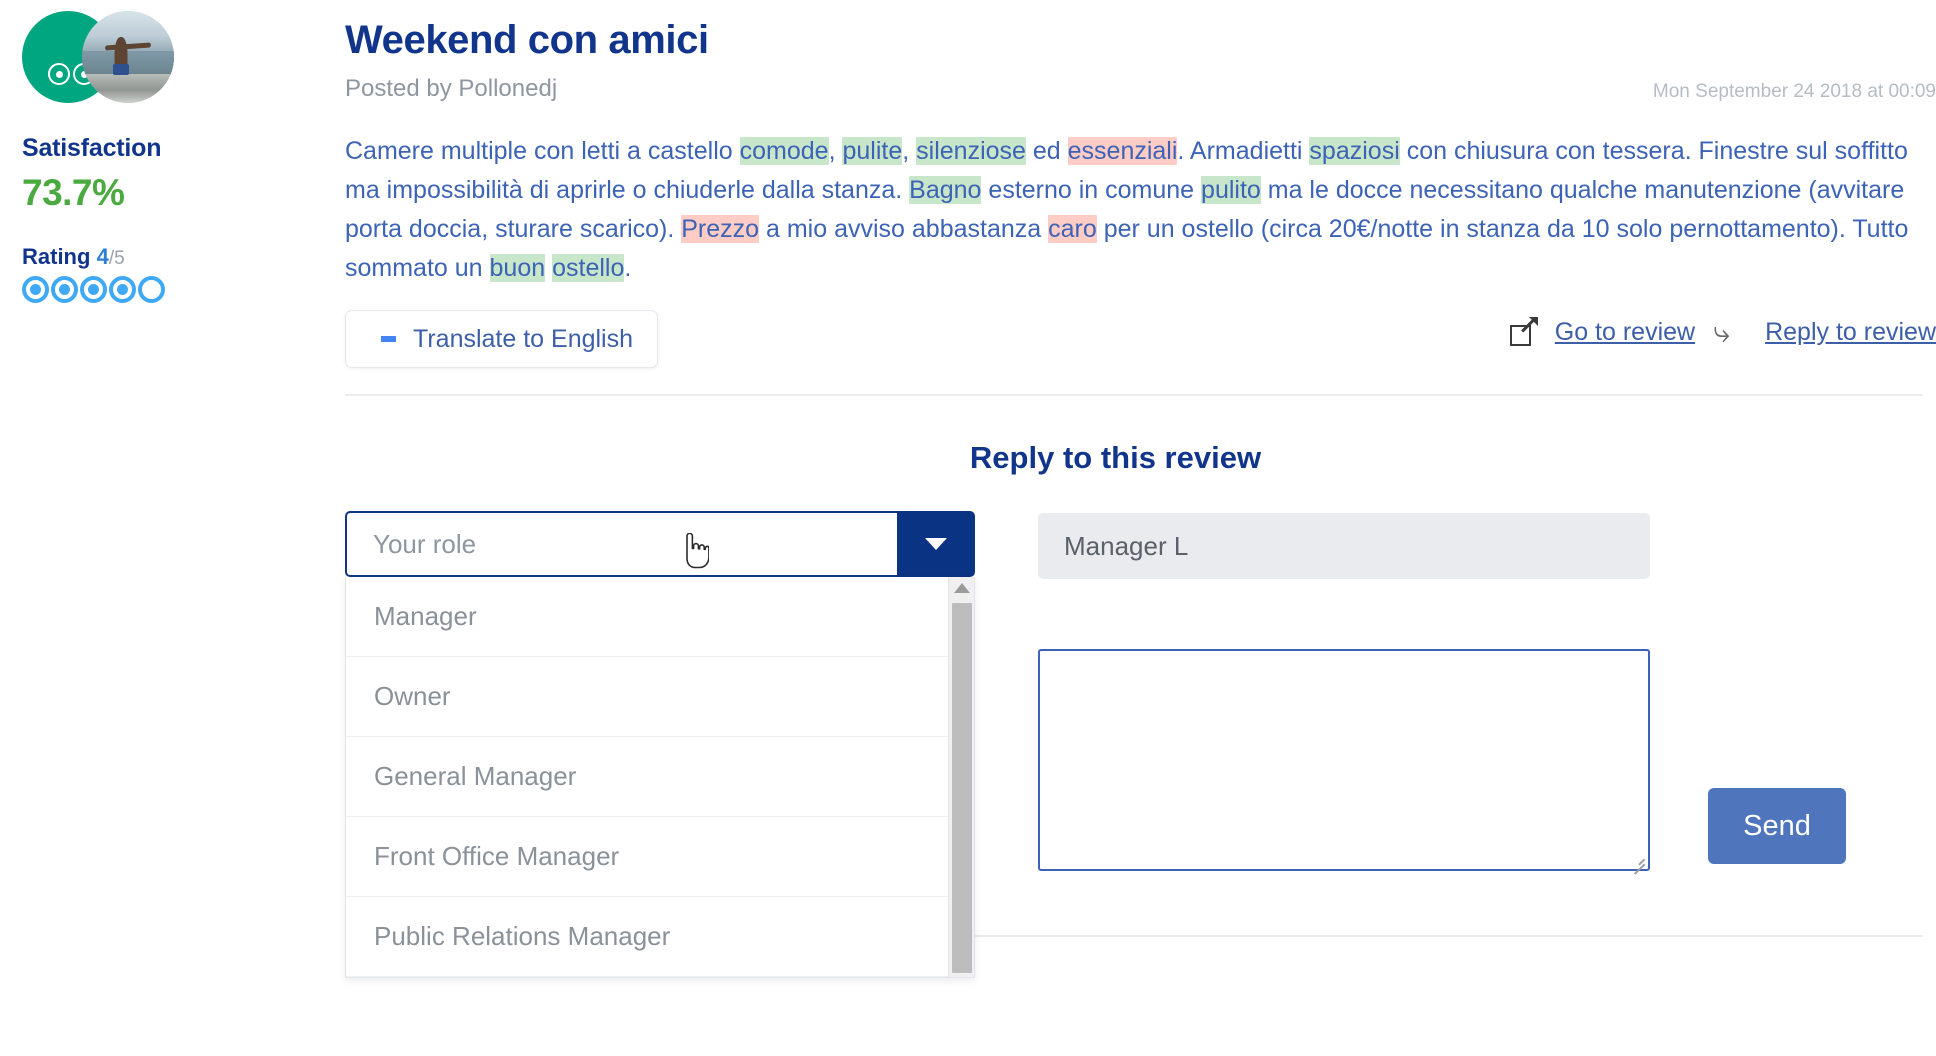  What do you see at coordinates (660, 857) in the screenshot?
I see `dropdown-option: Front Office Manager` at bounding box center [660, 857].